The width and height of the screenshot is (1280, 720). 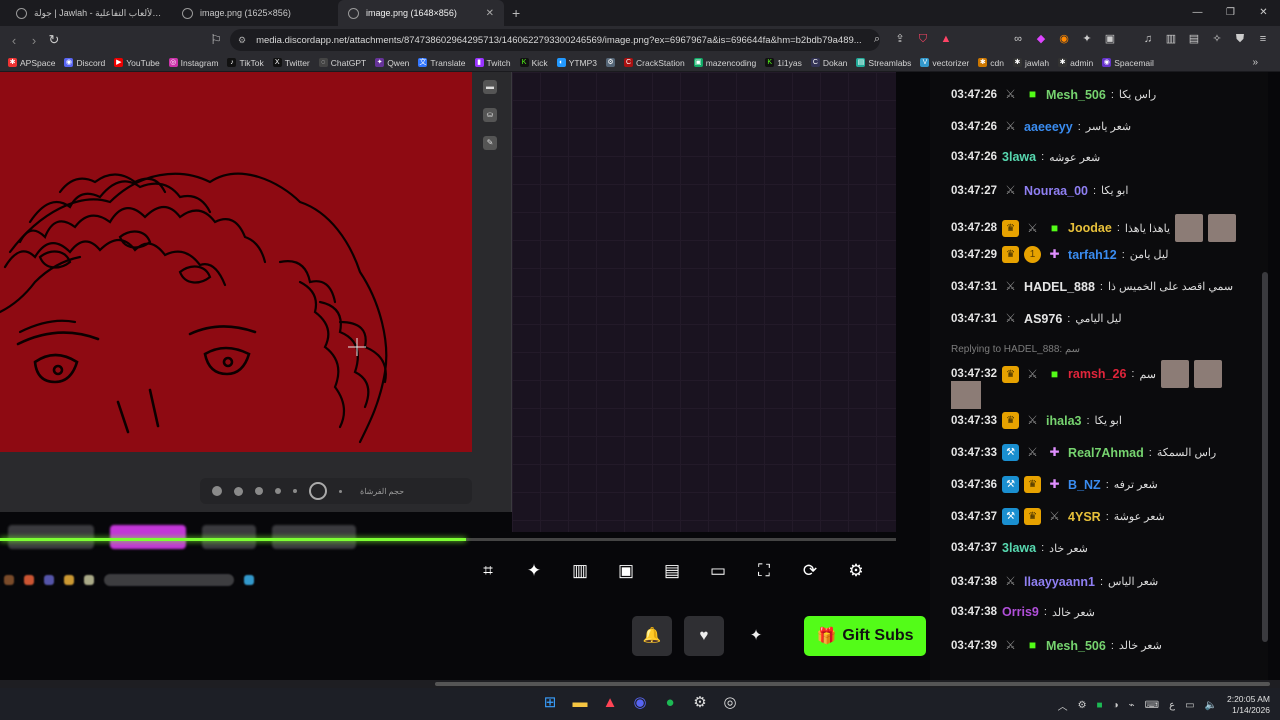 I want to click on bookmark-translate: 文 Translate, so click(x=442, y=63).